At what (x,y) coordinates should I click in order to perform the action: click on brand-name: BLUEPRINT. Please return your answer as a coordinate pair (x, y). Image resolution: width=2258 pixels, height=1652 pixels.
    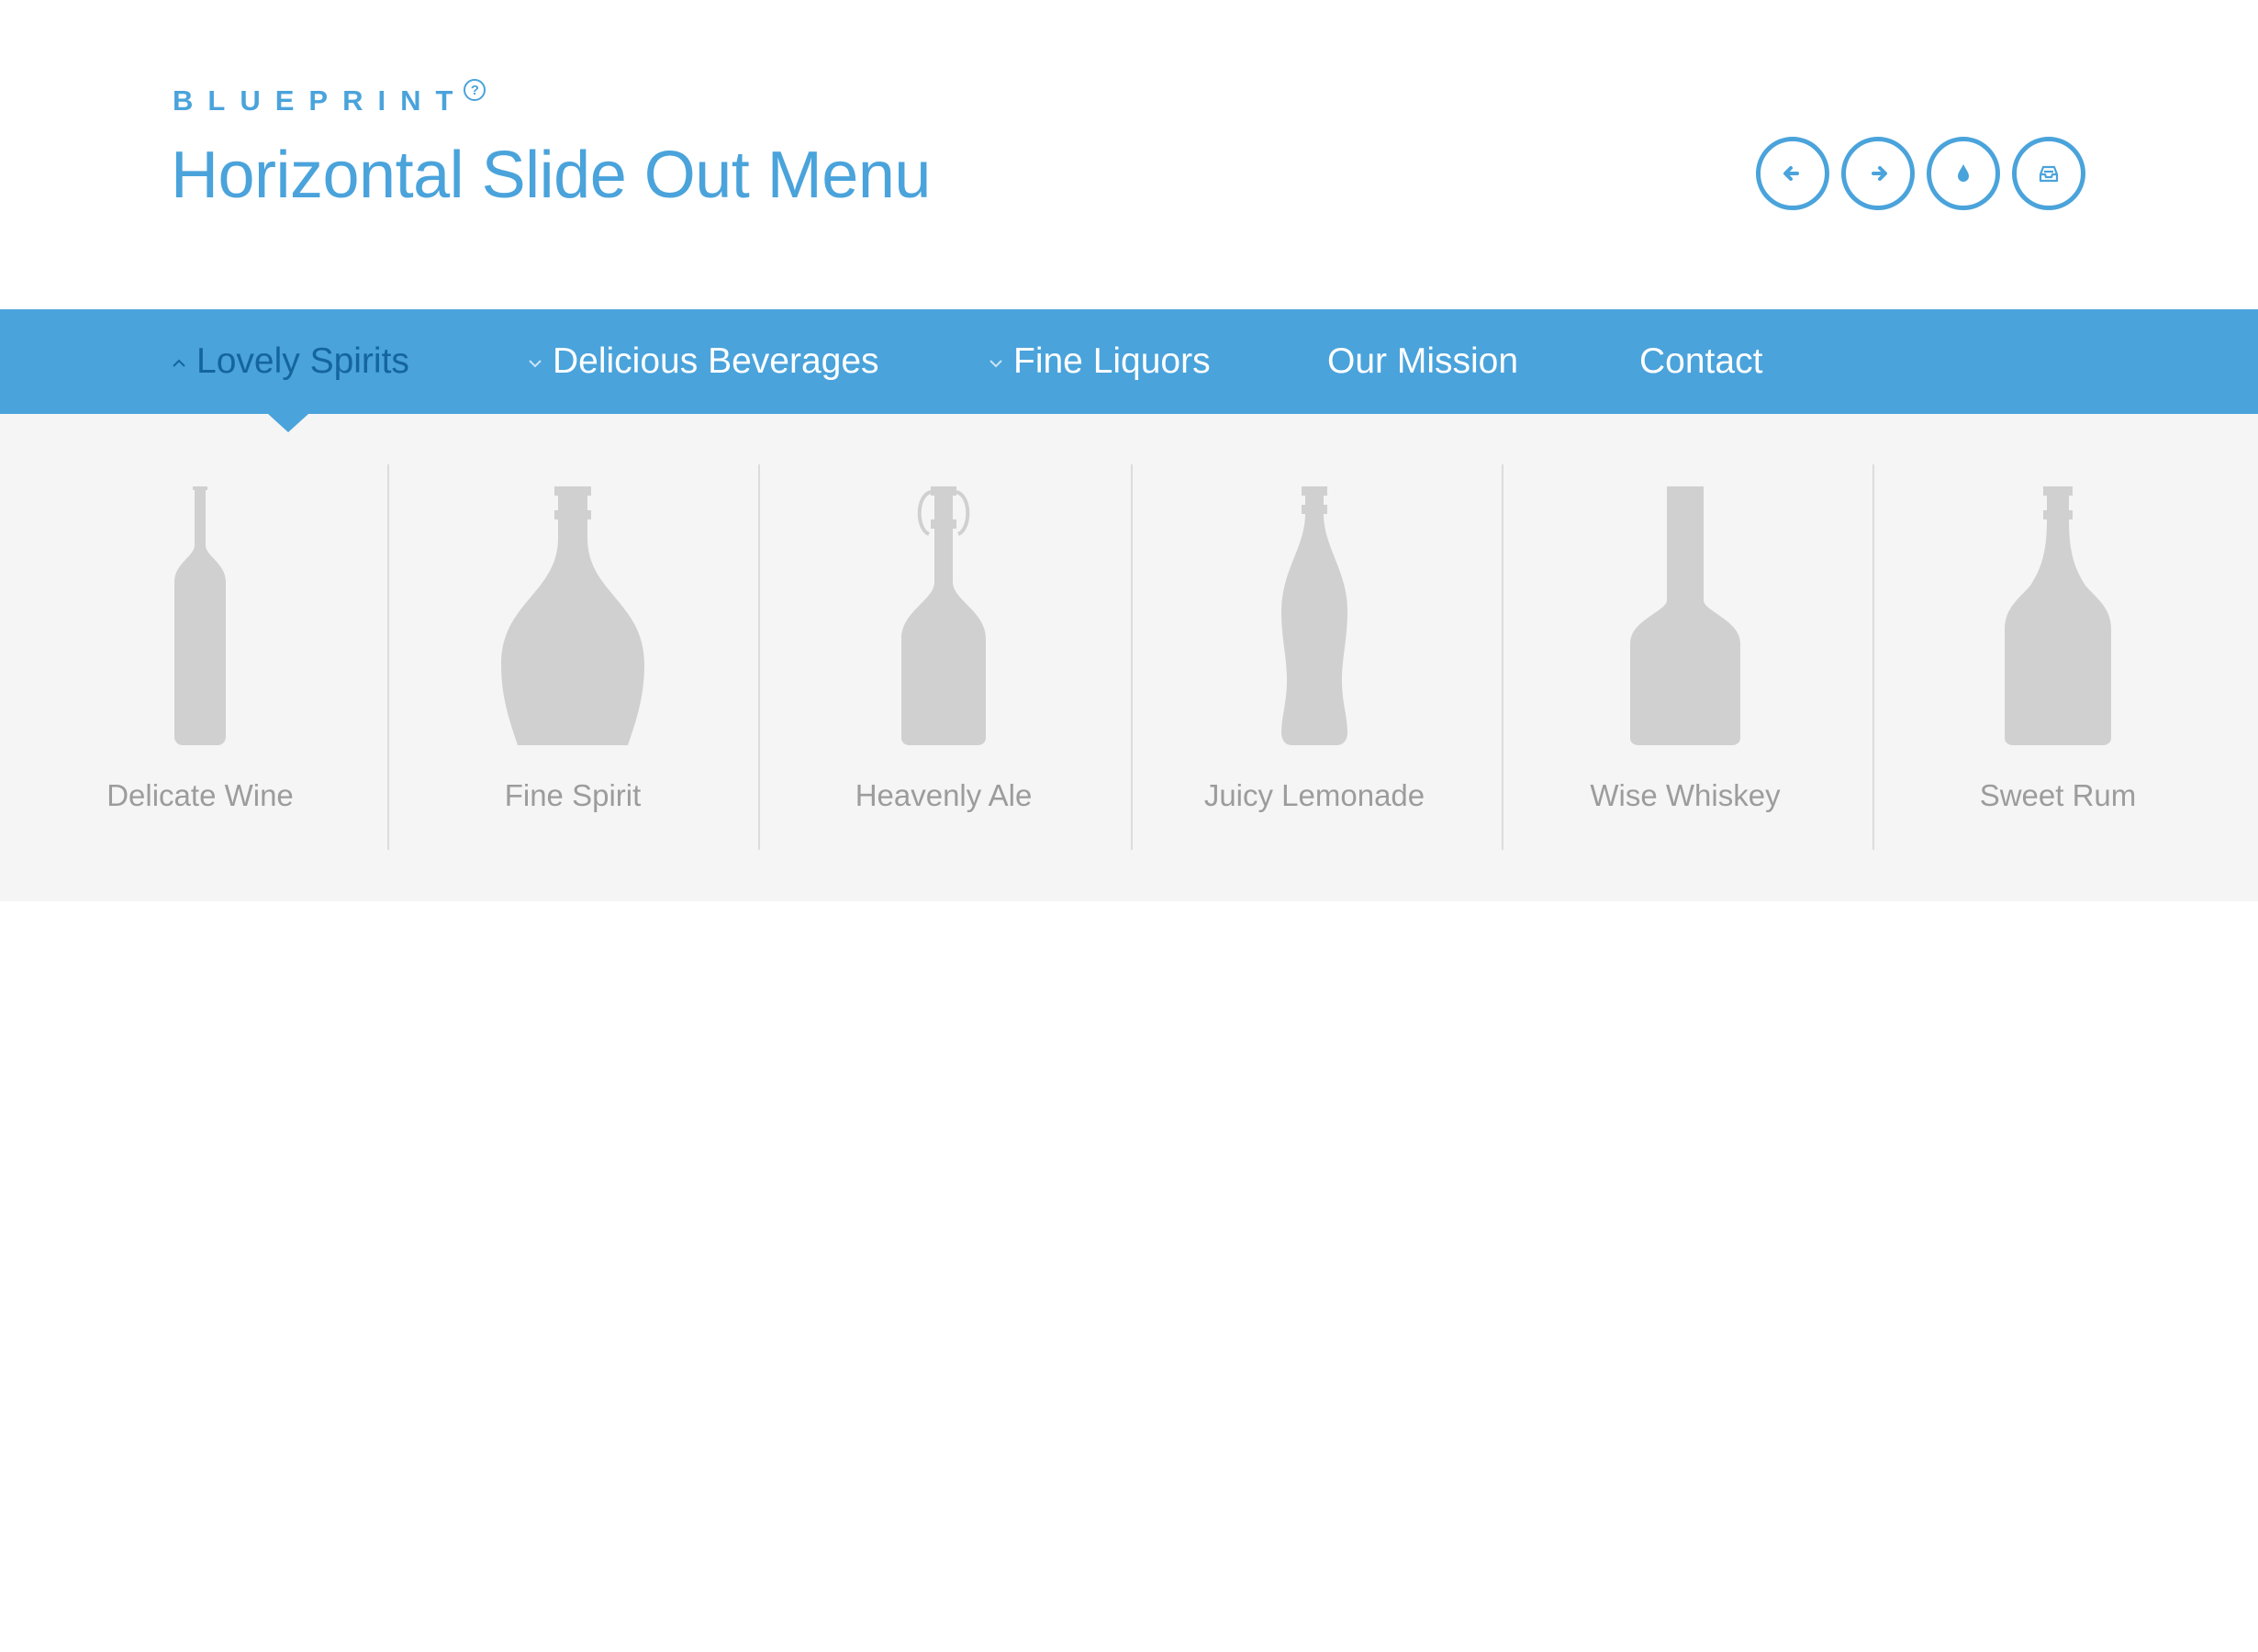
    Looking at the image, I should click on (320, 101).